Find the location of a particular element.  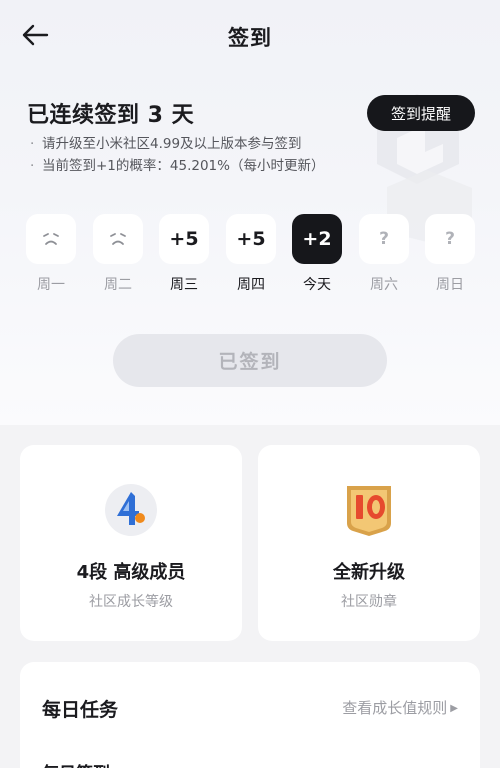

day-thursday: +5 周四 is located at coordinates (251, 254).